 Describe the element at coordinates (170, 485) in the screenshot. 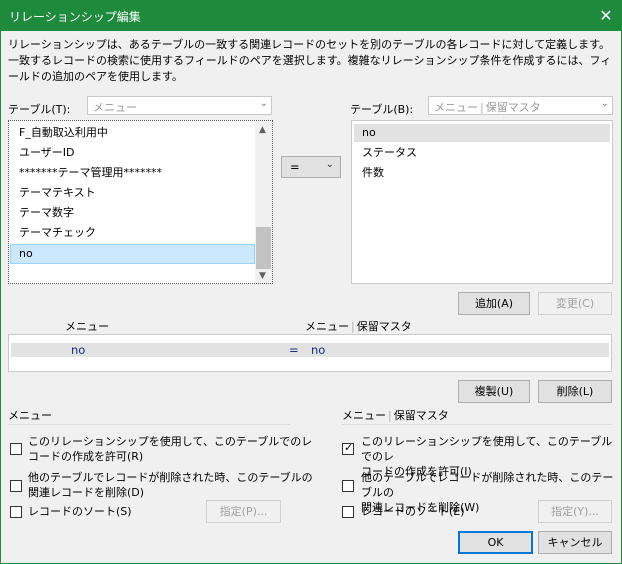

I see `left-delete-related-label: 他のテーブルでレコードが削除された時、このテーブルの 関連レコードを削除(D)` at that location.